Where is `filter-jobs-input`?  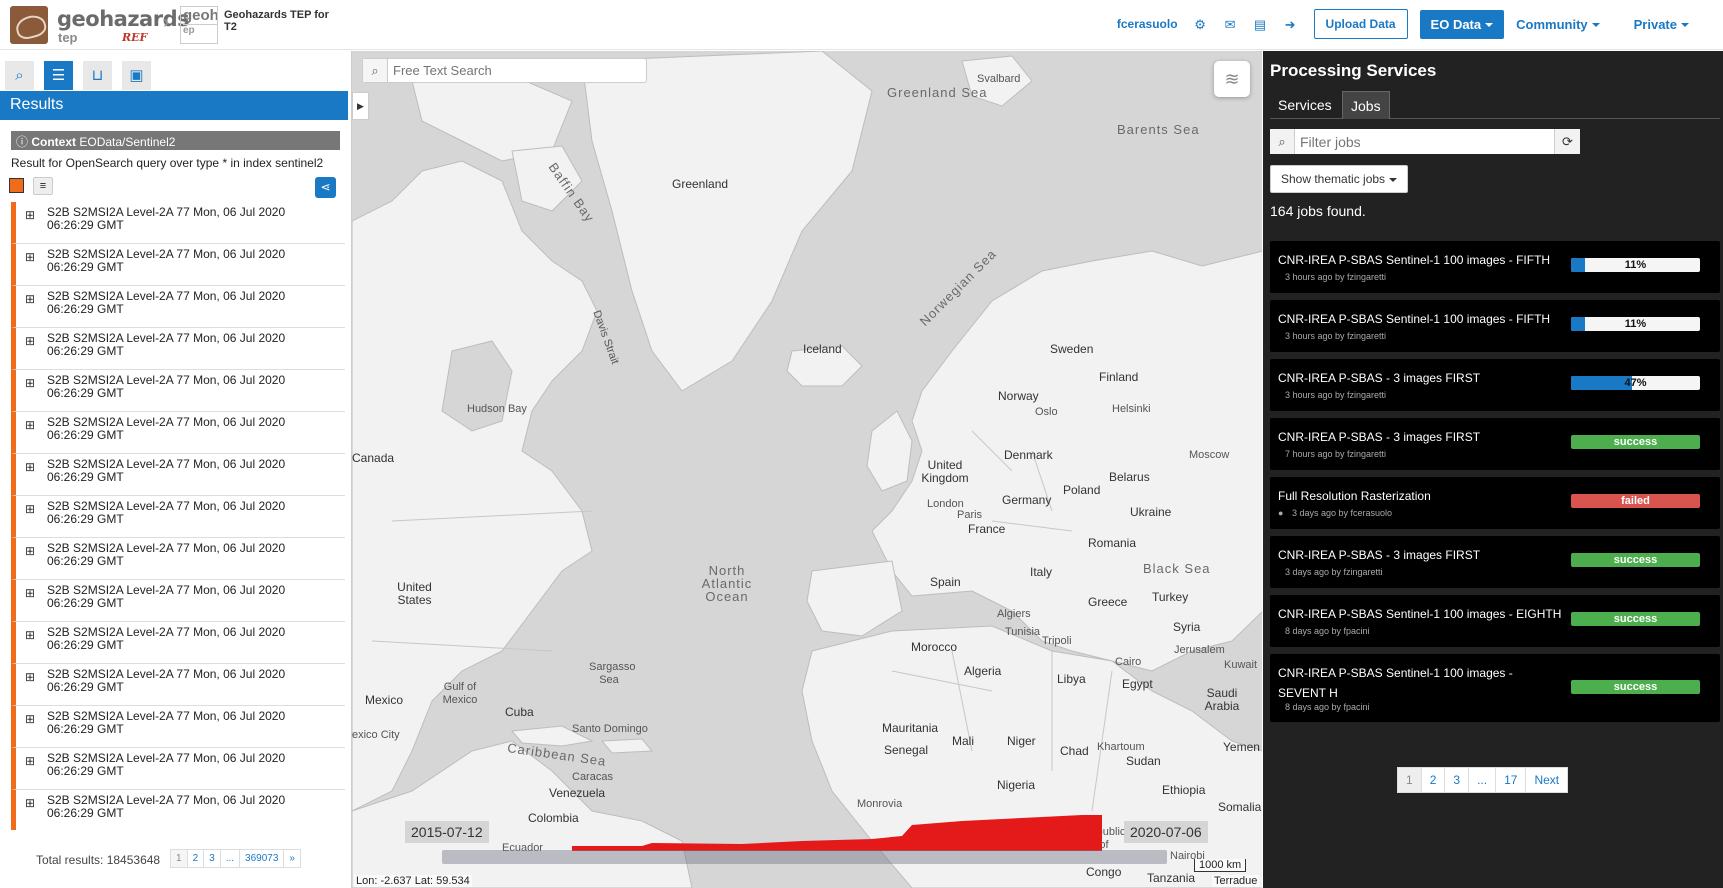 filter-jobs-input is located at coordinates (1410, 141).